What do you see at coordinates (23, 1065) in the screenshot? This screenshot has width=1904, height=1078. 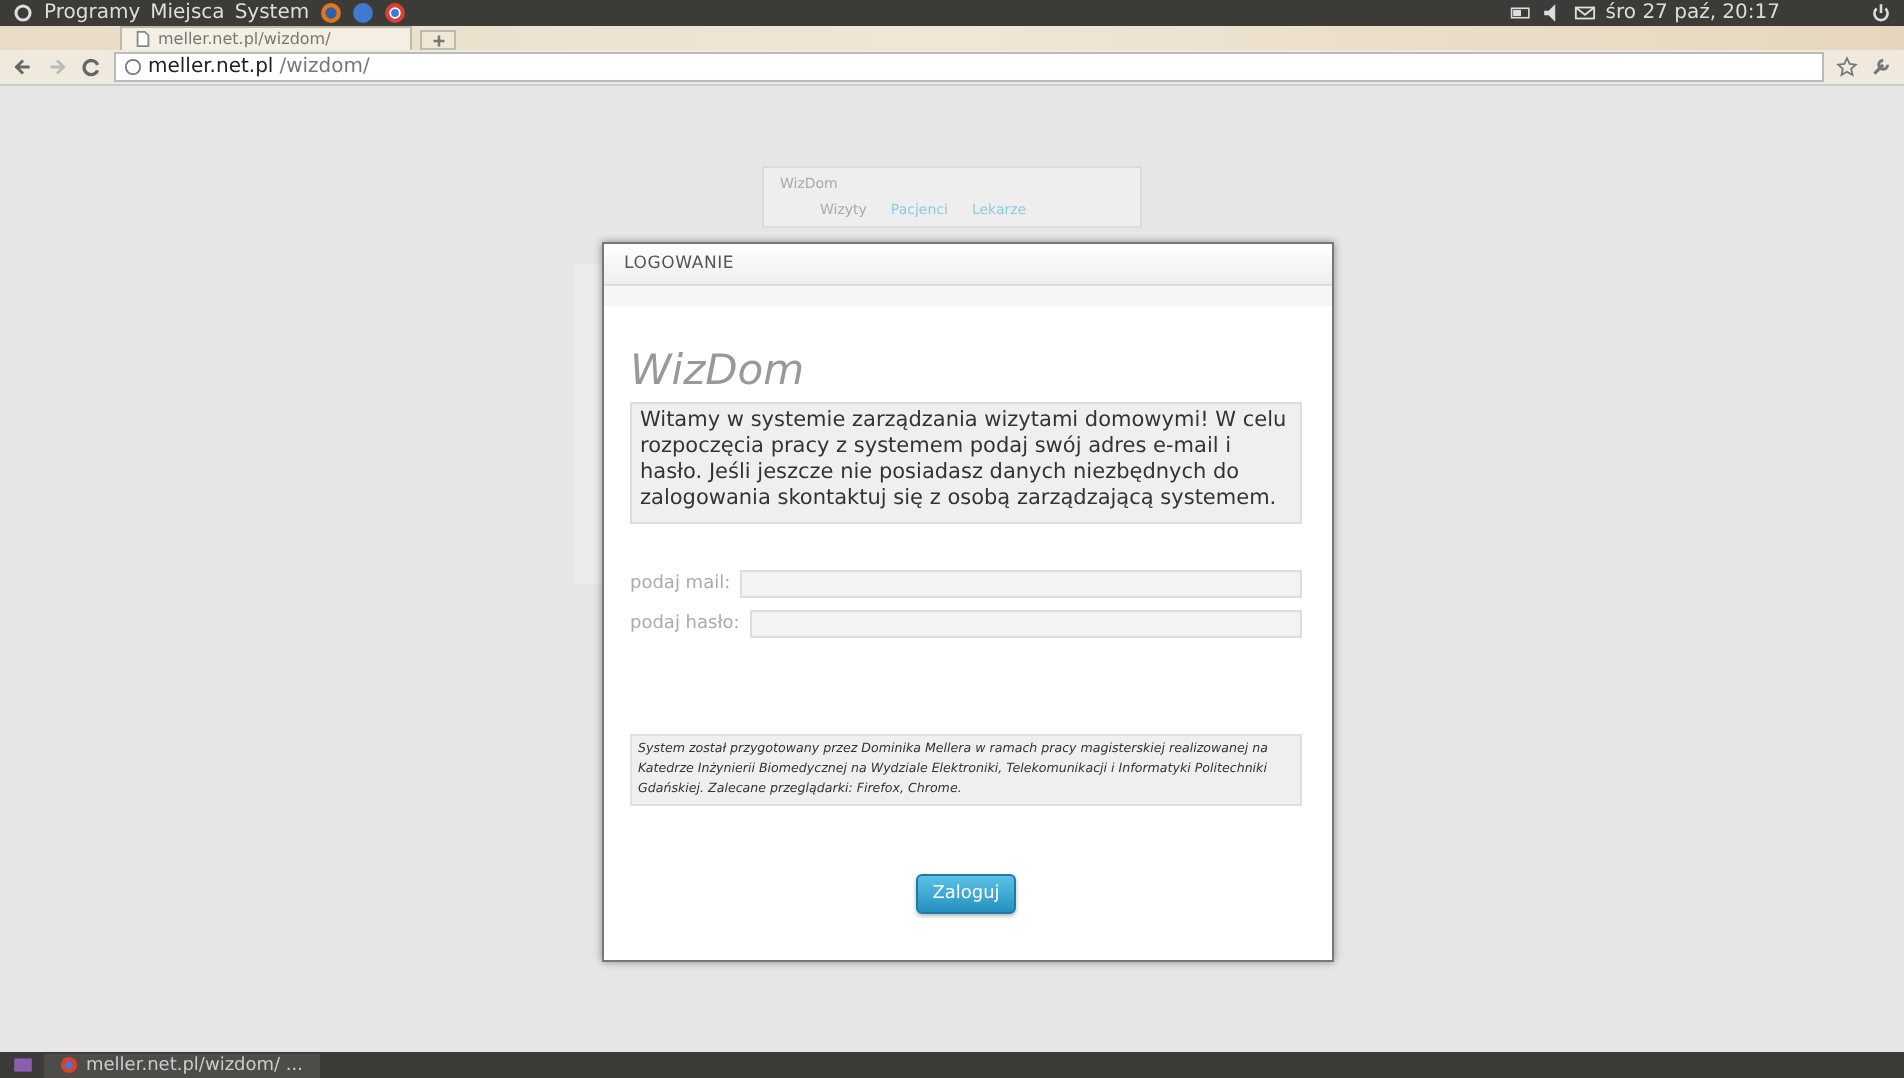 I see `desktop-icon` at bounding box center [23, 1065].